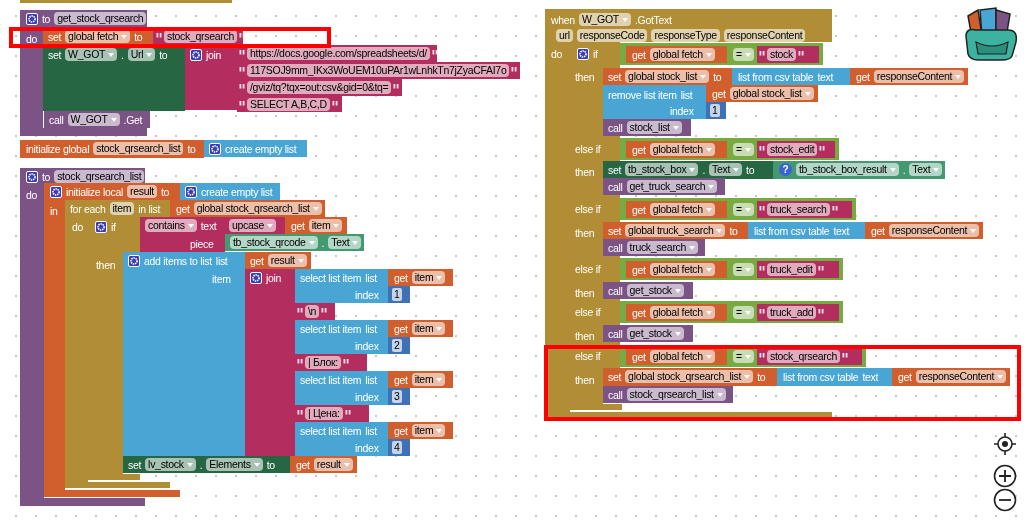  I want to click on number-field: 4, so click(397, 447).